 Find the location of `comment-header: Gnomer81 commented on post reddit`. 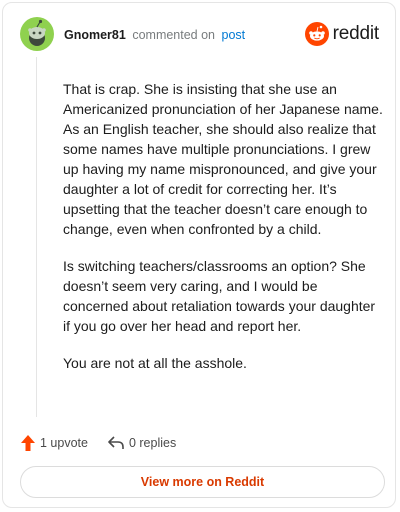

comment-header: Gnomer81 commented on post reddit is located at coordinates (200, 35).